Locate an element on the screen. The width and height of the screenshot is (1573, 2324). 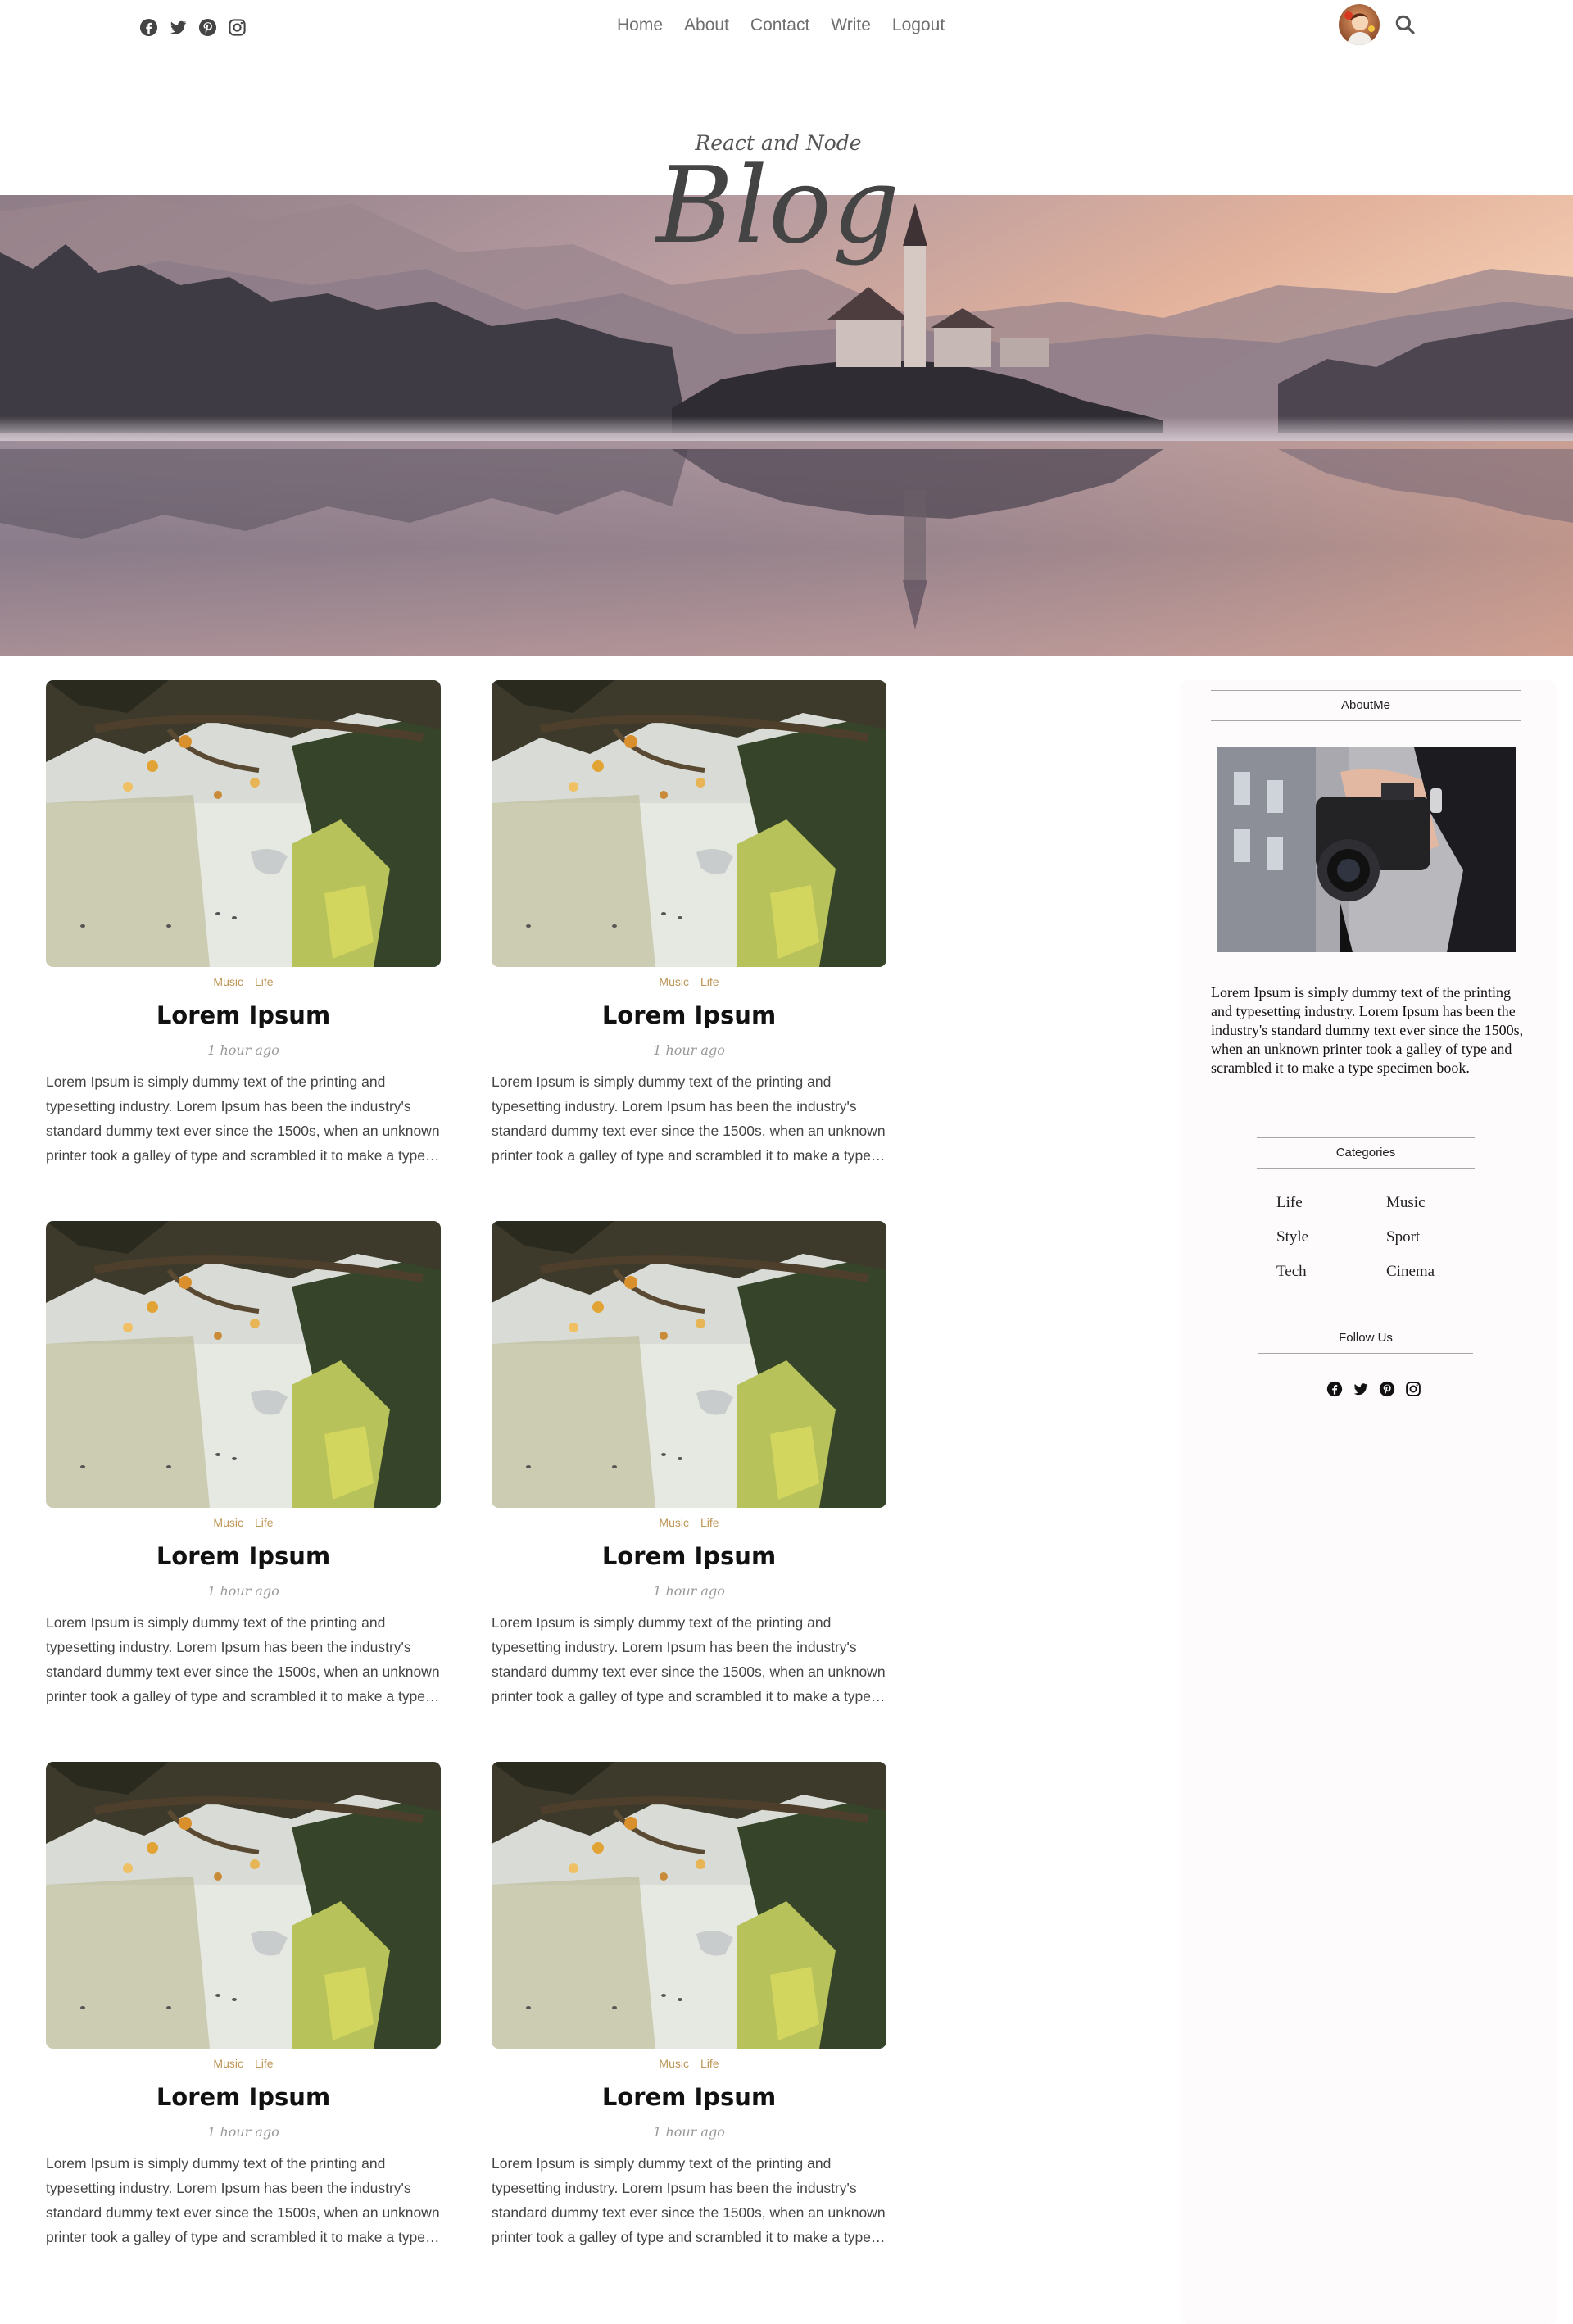
nav-write: Write is located at coordinates (851, 25).